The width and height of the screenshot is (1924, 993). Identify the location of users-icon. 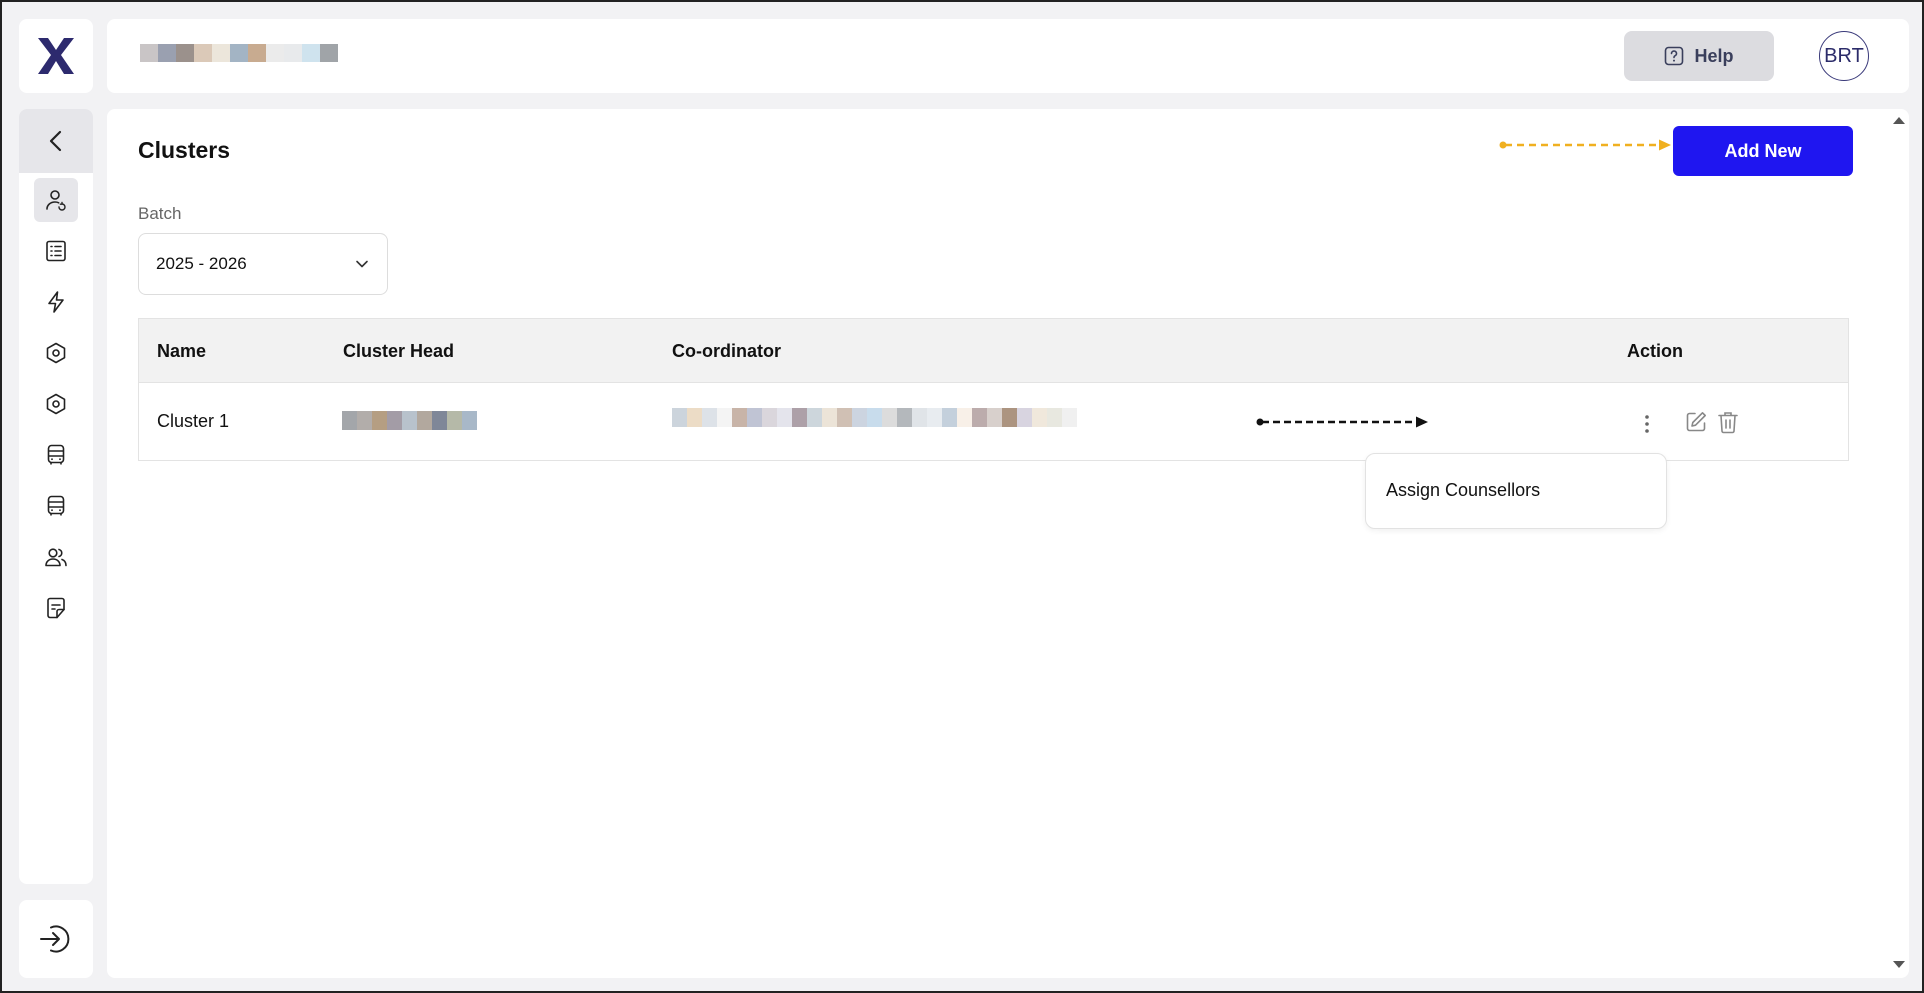
(56, 557).